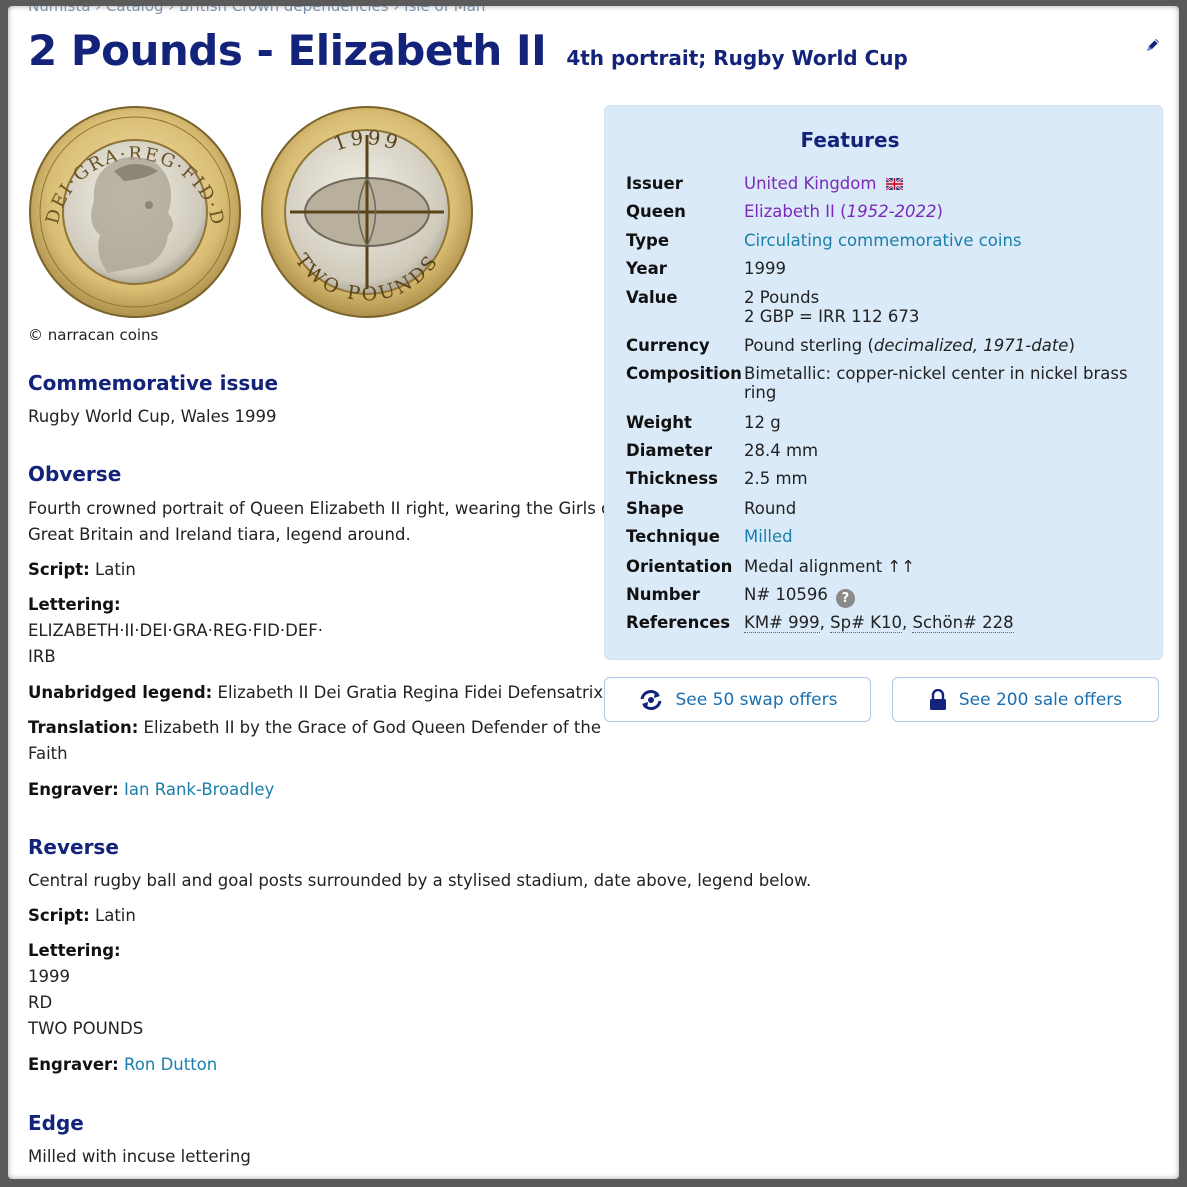  I want to click on feature-label: Type, so click(648, 240).